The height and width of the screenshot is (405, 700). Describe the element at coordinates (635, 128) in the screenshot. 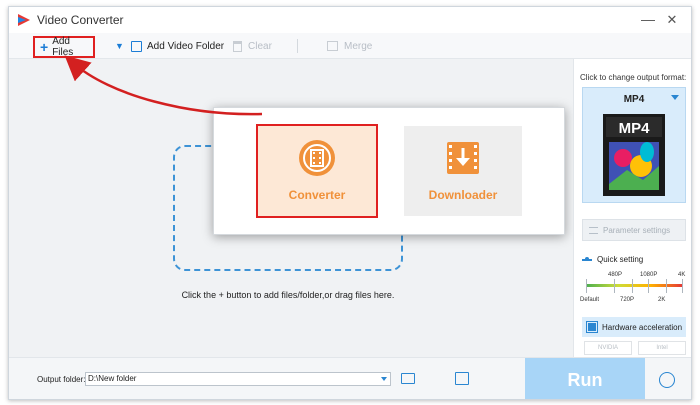

I see `mp4-art-text: MP4` at that location.